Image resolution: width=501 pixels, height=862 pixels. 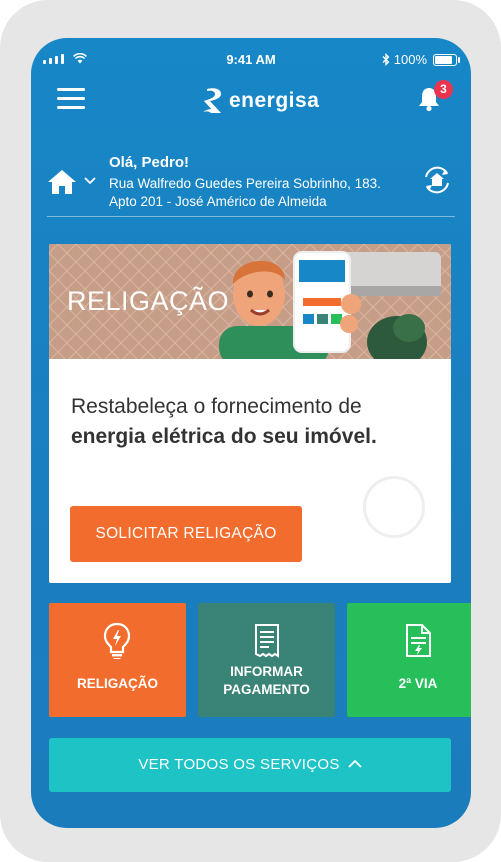 I want to click on divider, so click(x=251, y=216).